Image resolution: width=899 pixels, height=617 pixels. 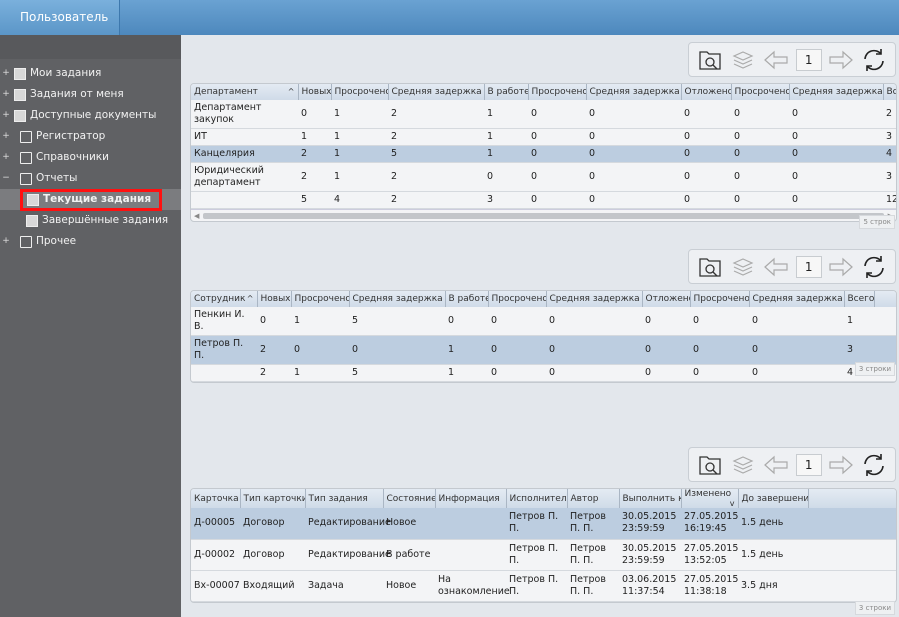 What do you see at coordinates (26, 178) in the screenshot?
I see `folder-open-icon` at bounding box center [26, 178].